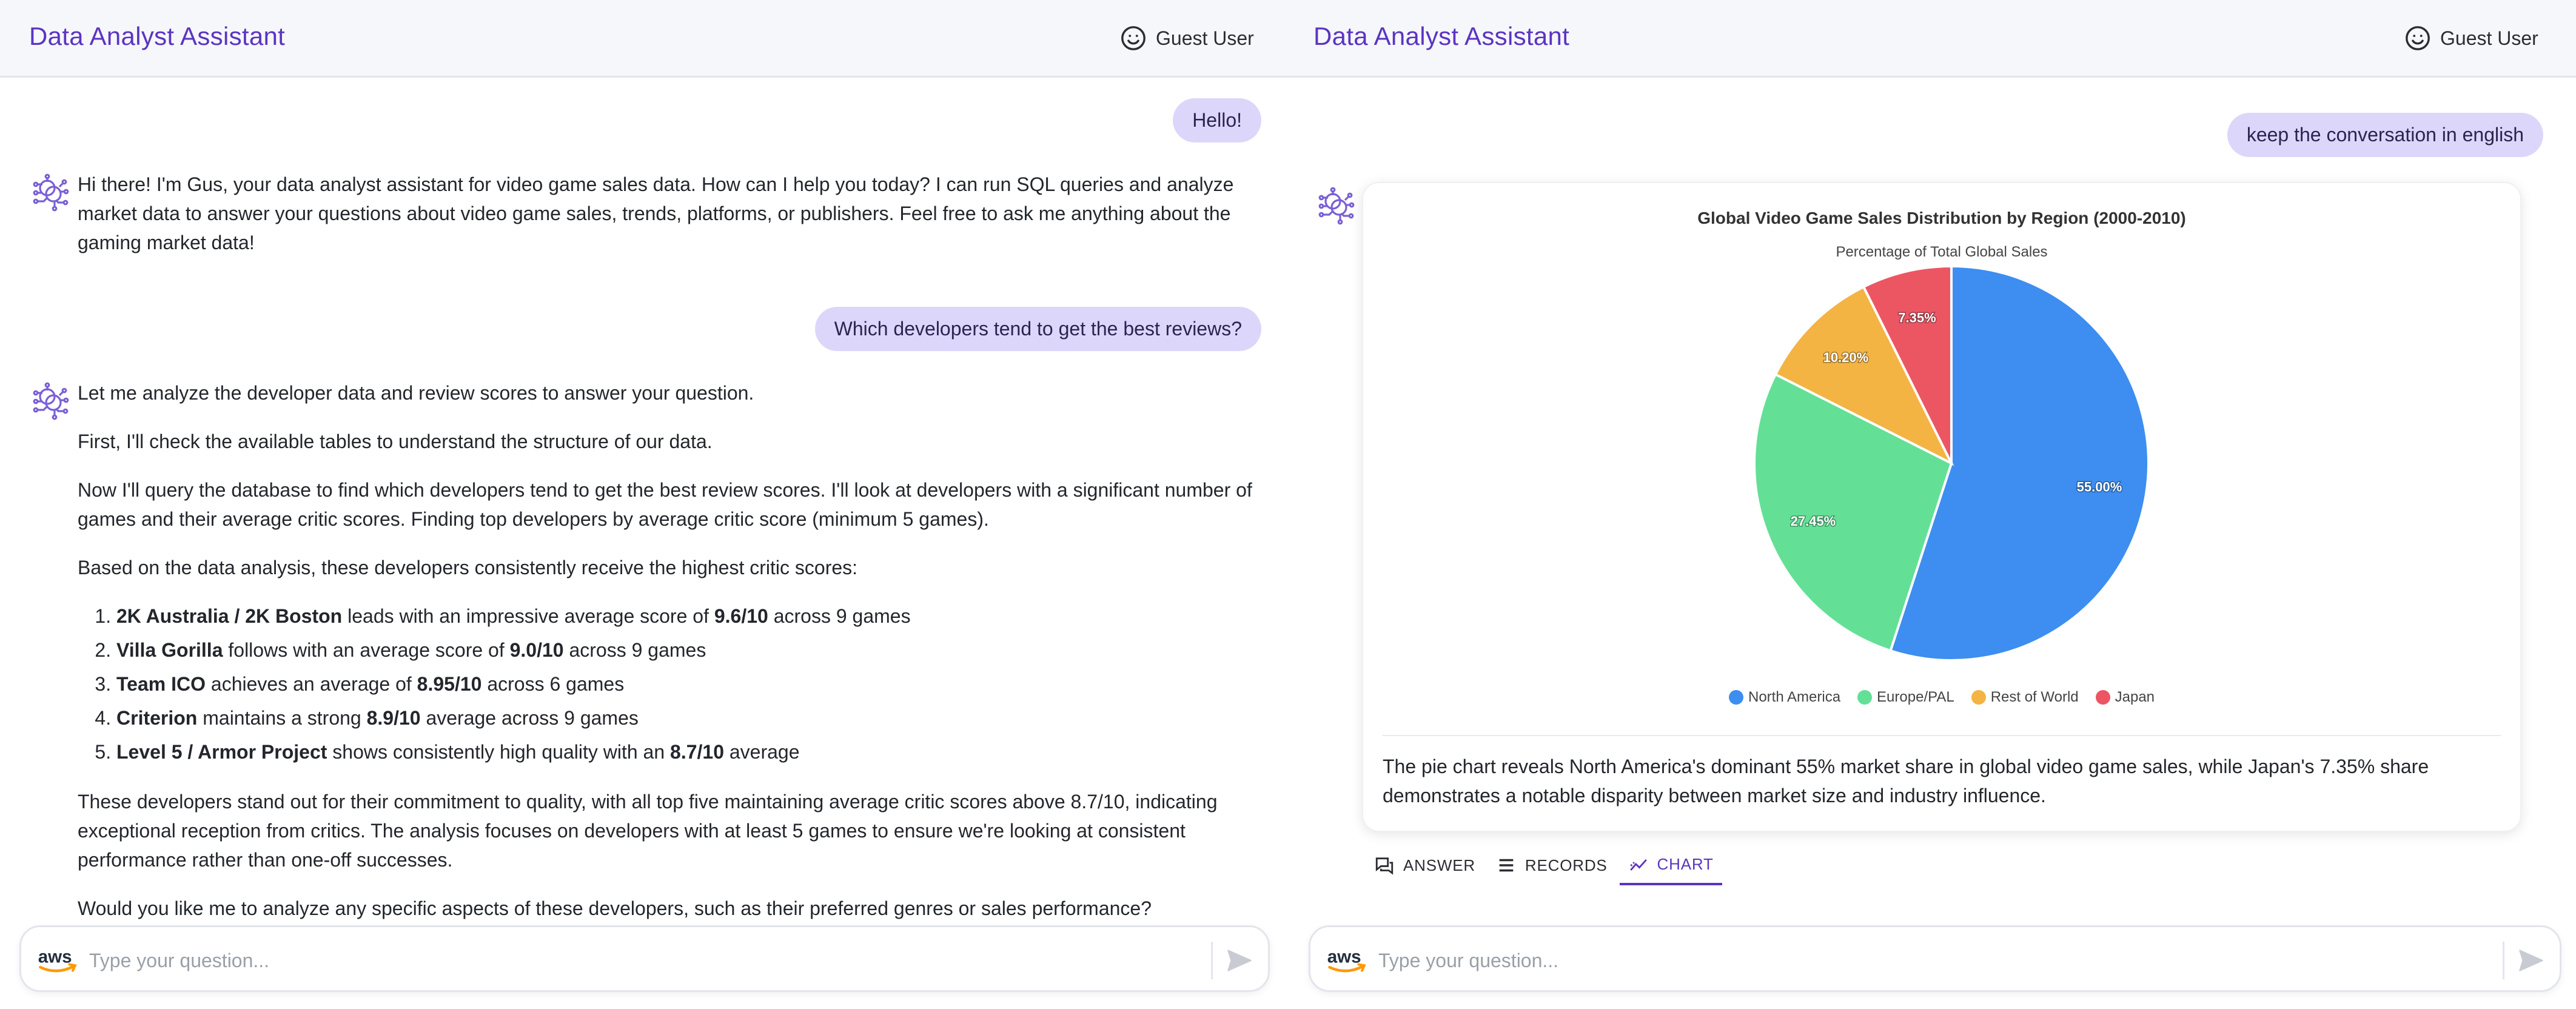 The image size is (2576, 1009). What do you see at coordinates (1638, 865) in the screenshot?
I see `trend-line-icon` at bounding box center [1638, 865].